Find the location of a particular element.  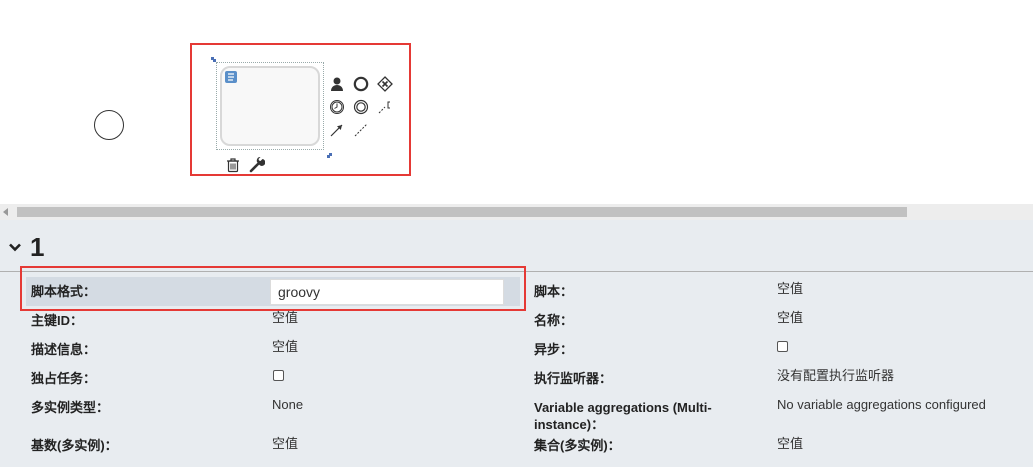

horizontal-scrollbar is located at coordinates (516, 212).